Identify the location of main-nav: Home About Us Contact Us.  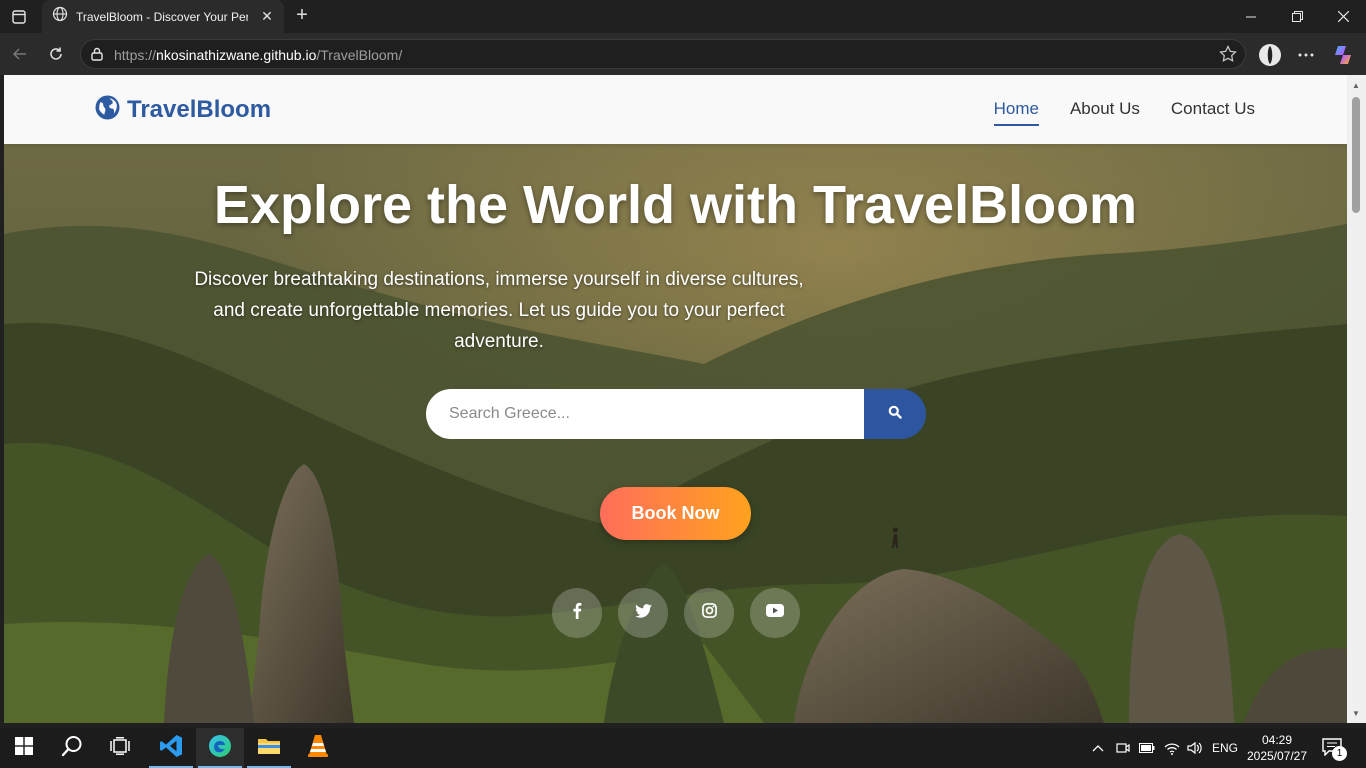
(1124, 112).